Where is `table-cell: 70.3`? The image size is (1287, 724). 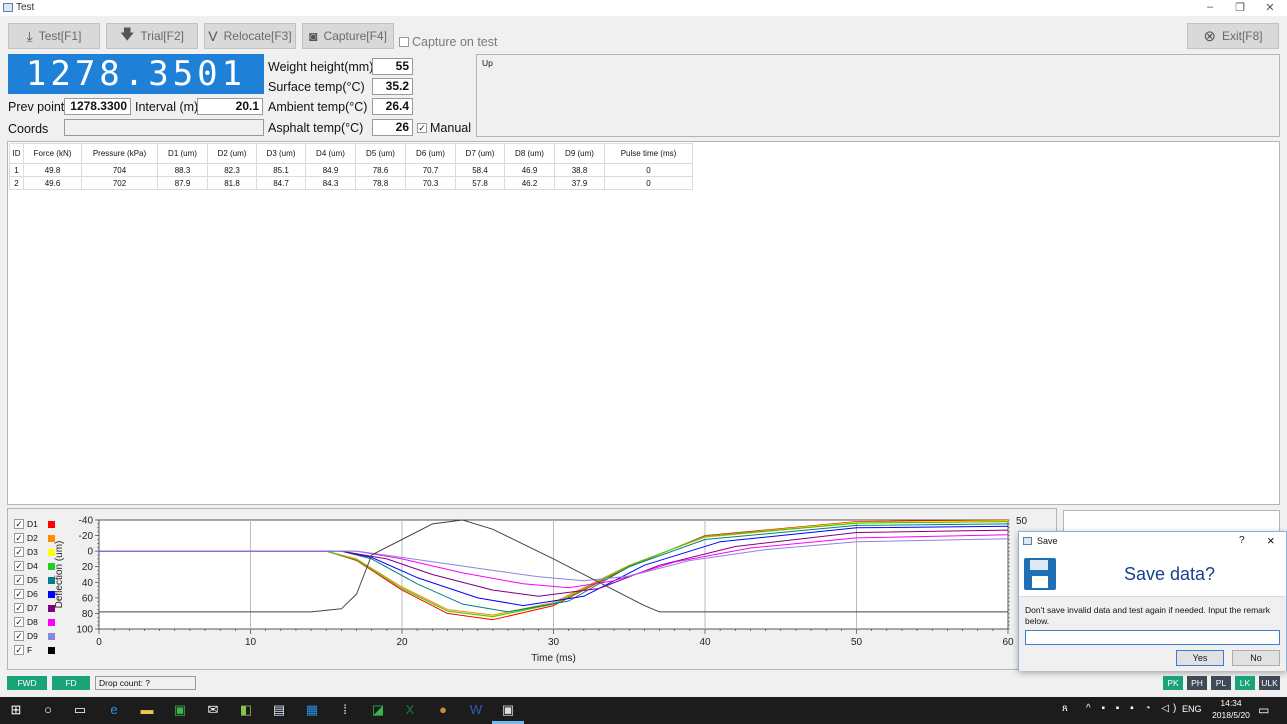
table-cell: 70.3 is located at coordinates (430, 183).